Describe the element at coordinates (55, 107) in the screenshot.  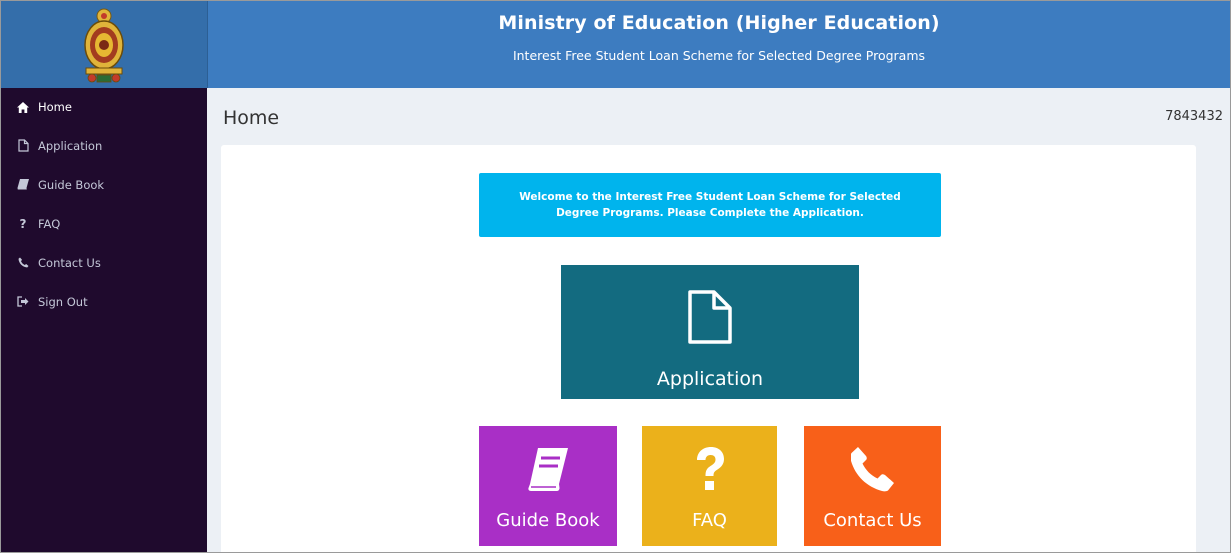
I see `sidebar-item-label: Home` at that location.